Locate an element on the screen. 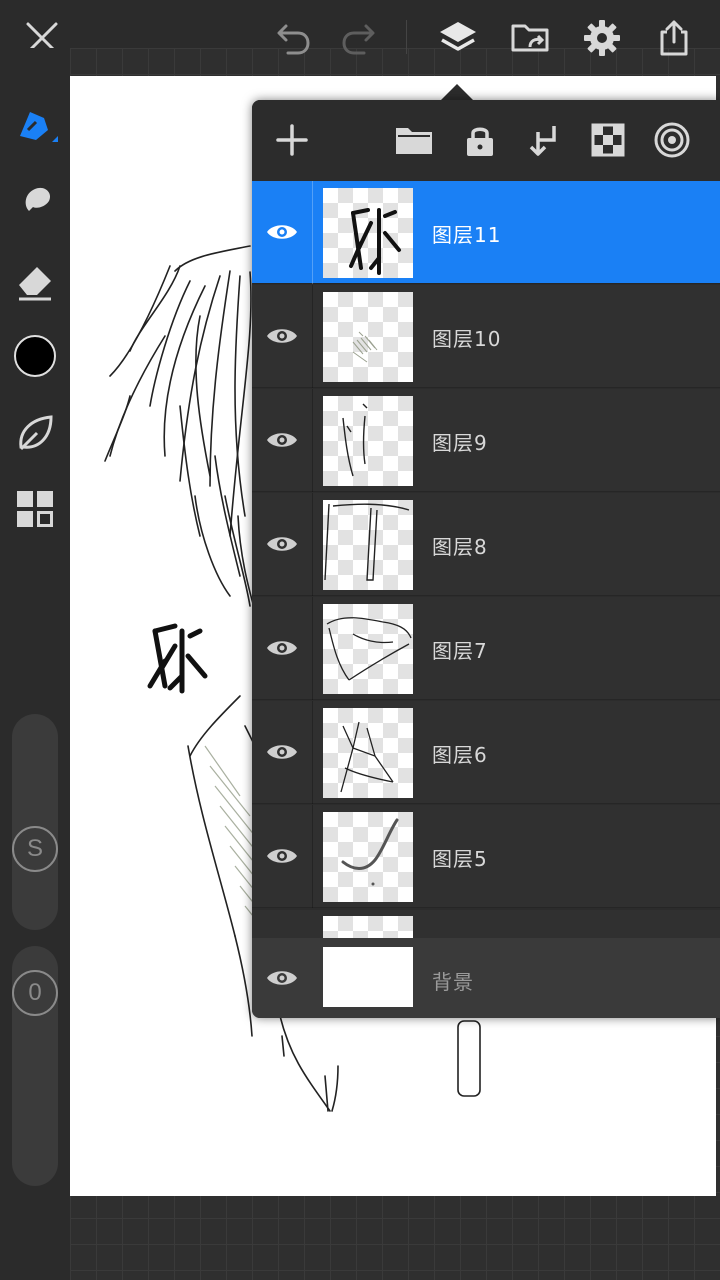 The width and height of the screenshot is (720, 1280). layers-panel-pointer is located at coordinates (457, 92).